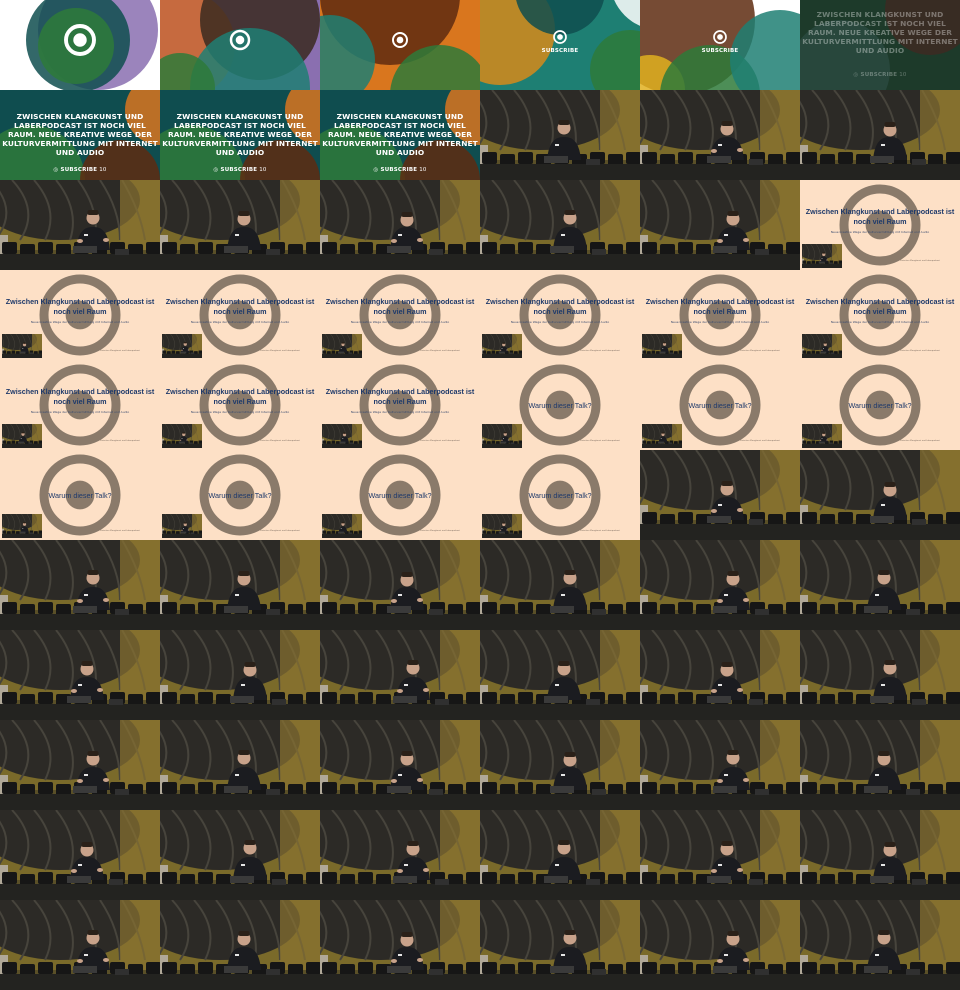 The height and width of the screenshot is (990, 960). I want to click on slide-question: Warum dieser Talk?, so click(80, 495).